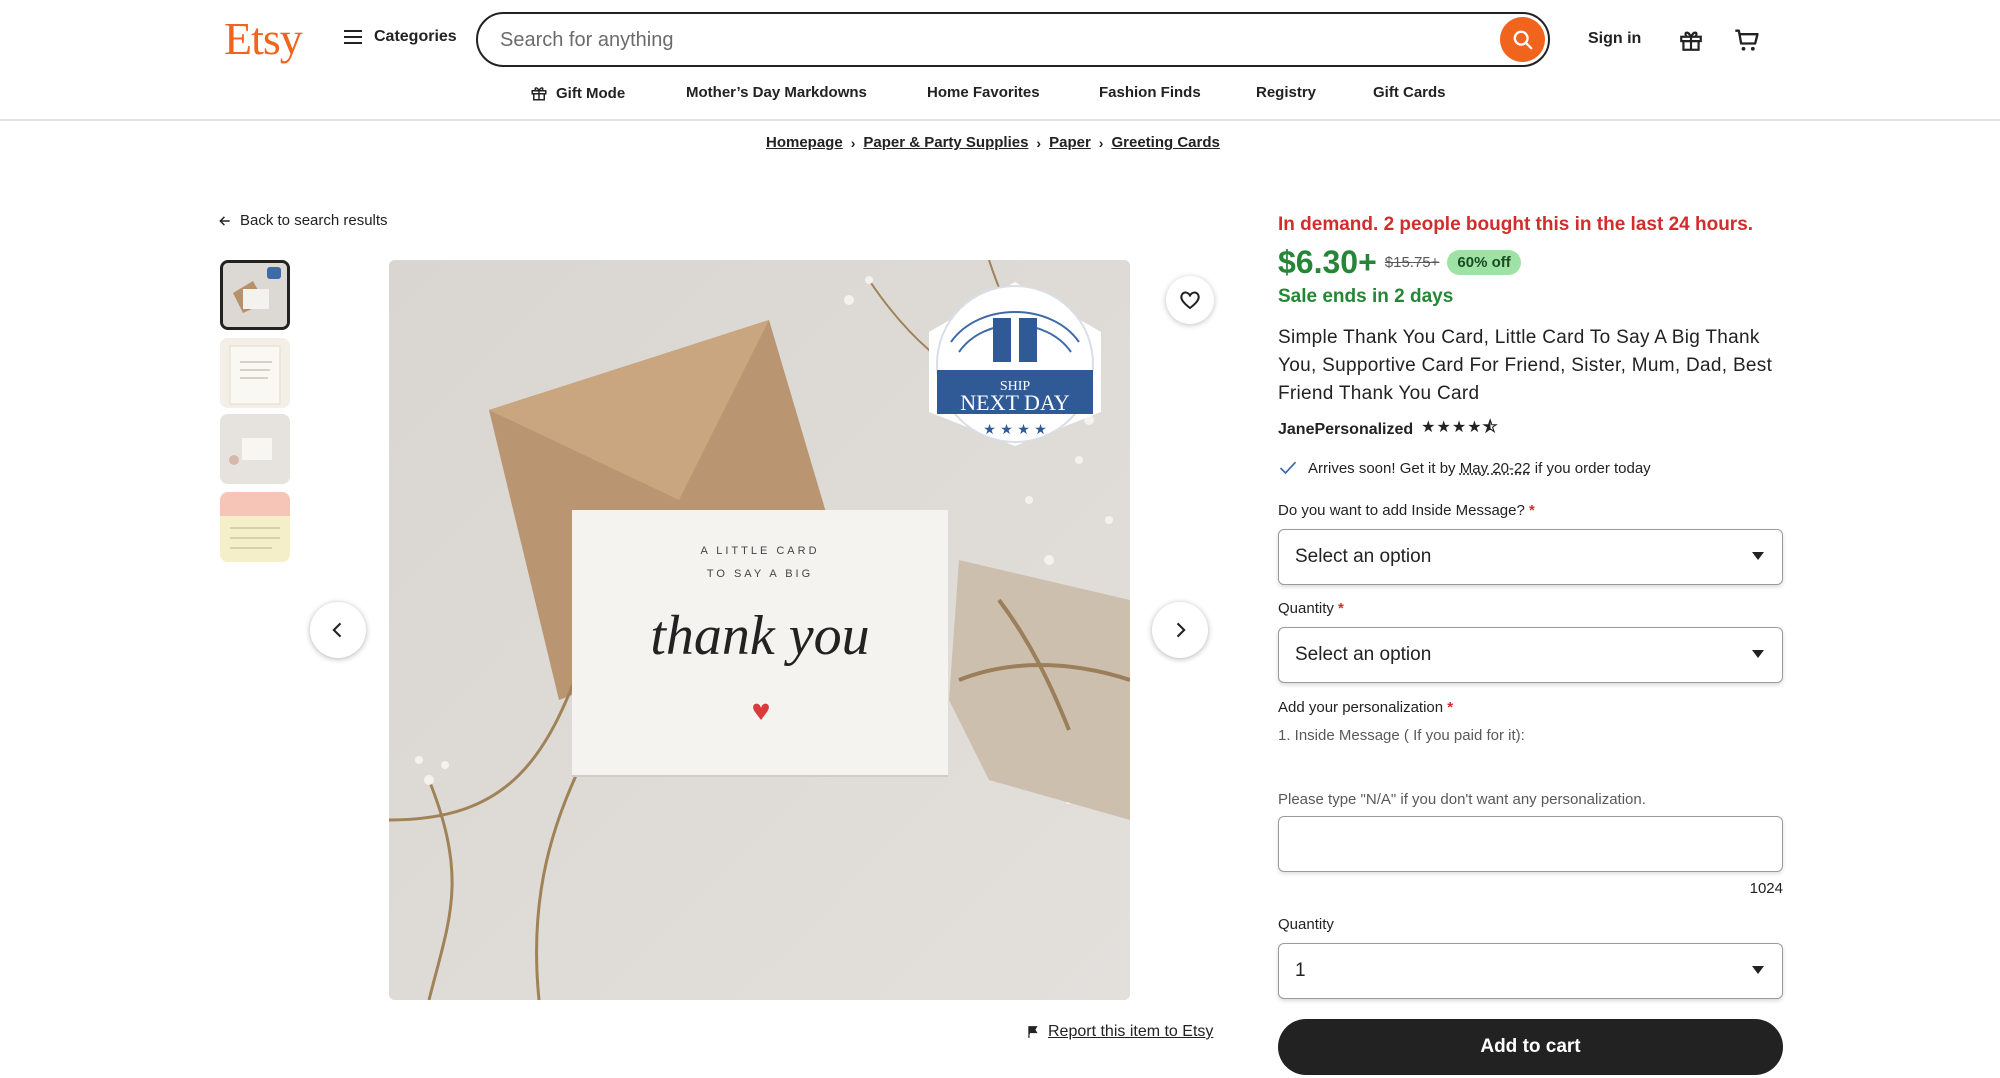  What do you see at coordinates (970, 40) in the screenshot?
I see `search-input` at bounding box center [970, 40].